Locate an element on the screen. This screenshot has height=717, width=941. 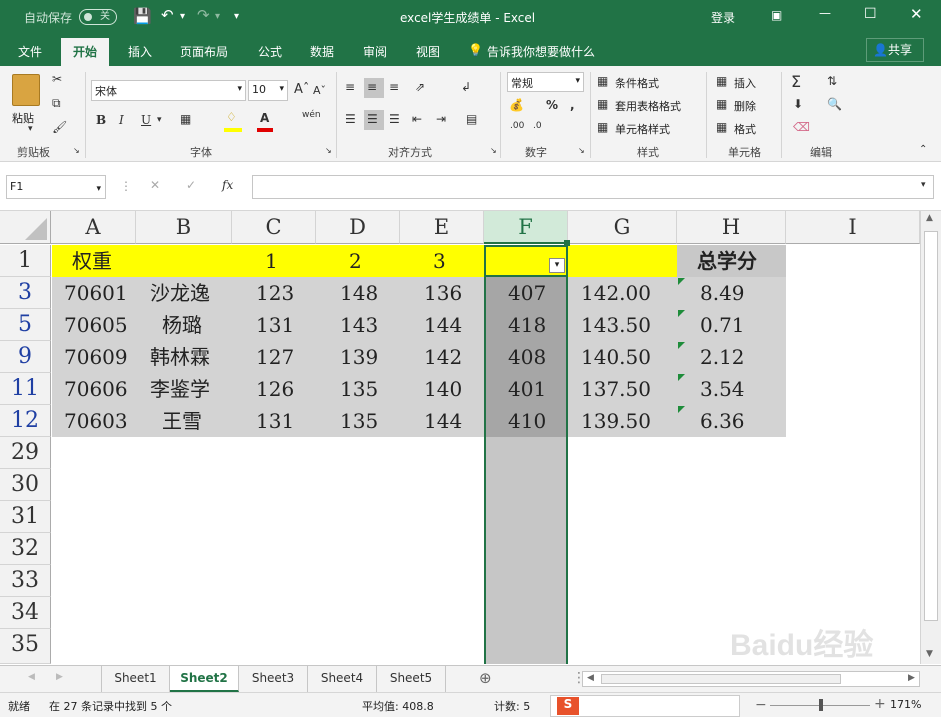
cell-g: 139.50 is located at coordinates (616, 421).